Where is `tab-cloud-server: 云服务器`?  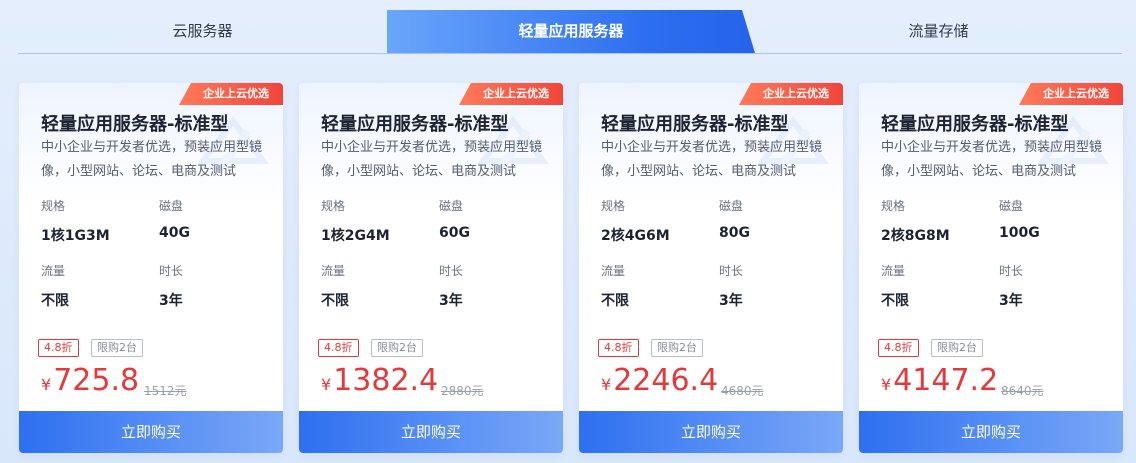
tab-cloud-server: 云服务器 is located at coordinates (202, 31).